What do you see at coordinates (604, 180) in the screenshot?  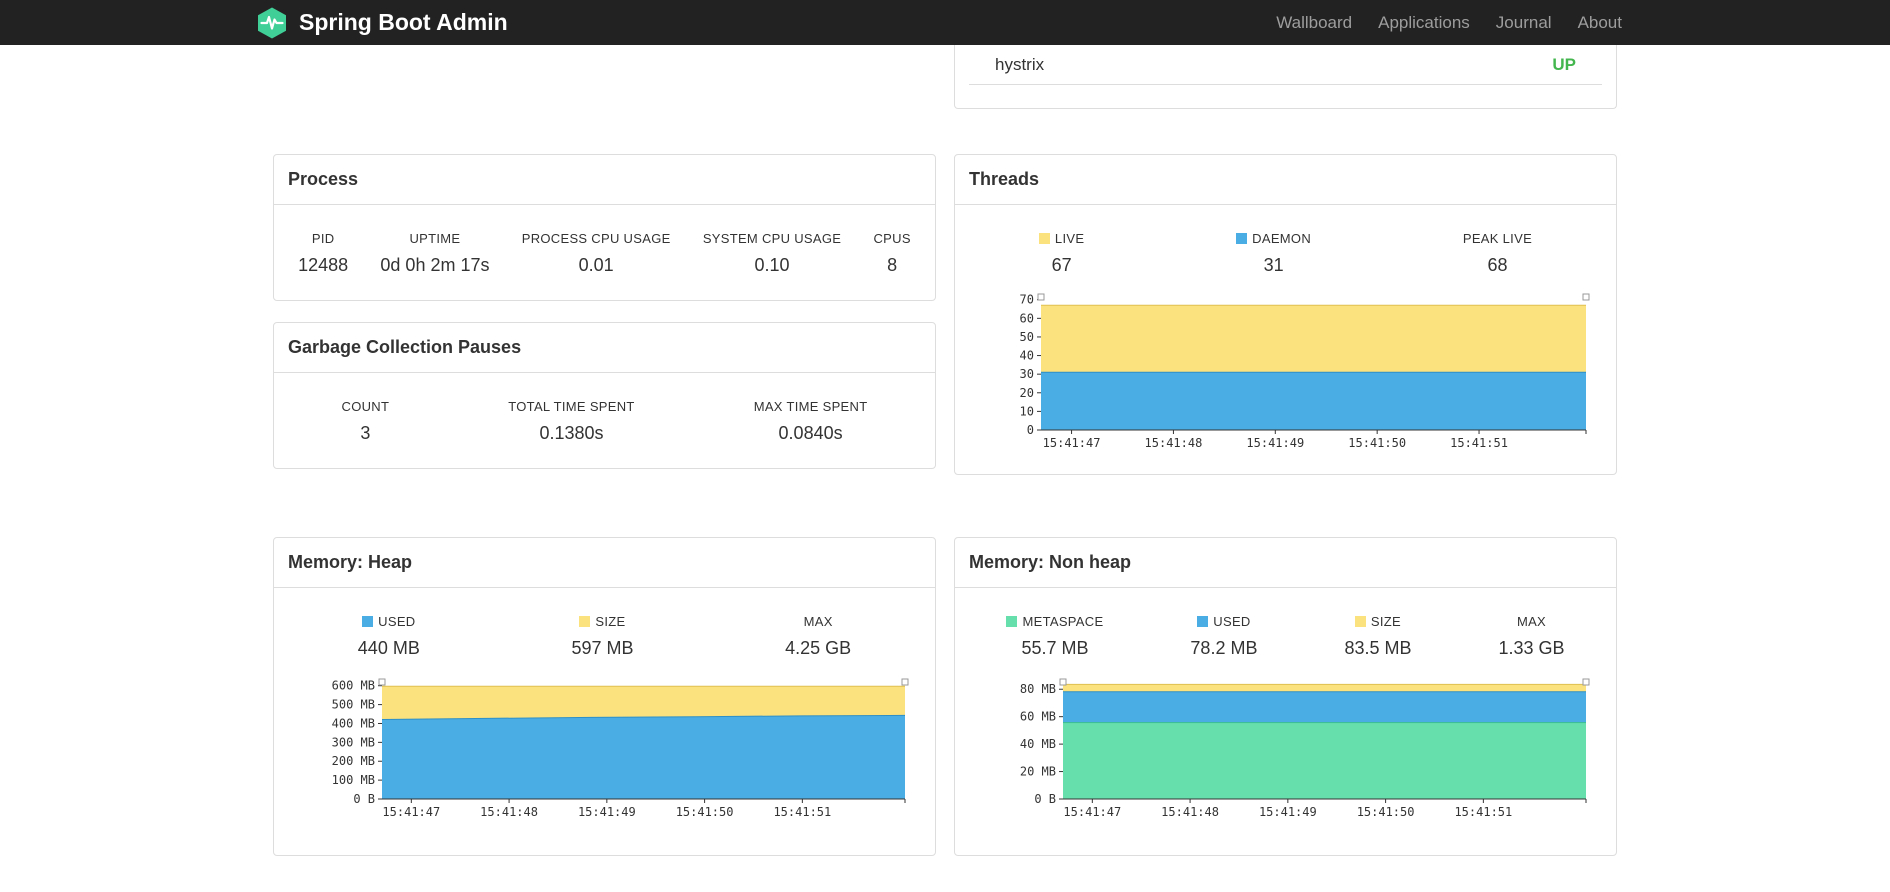 I see `process-panel-title: Process` at bounding box center [604, 180].